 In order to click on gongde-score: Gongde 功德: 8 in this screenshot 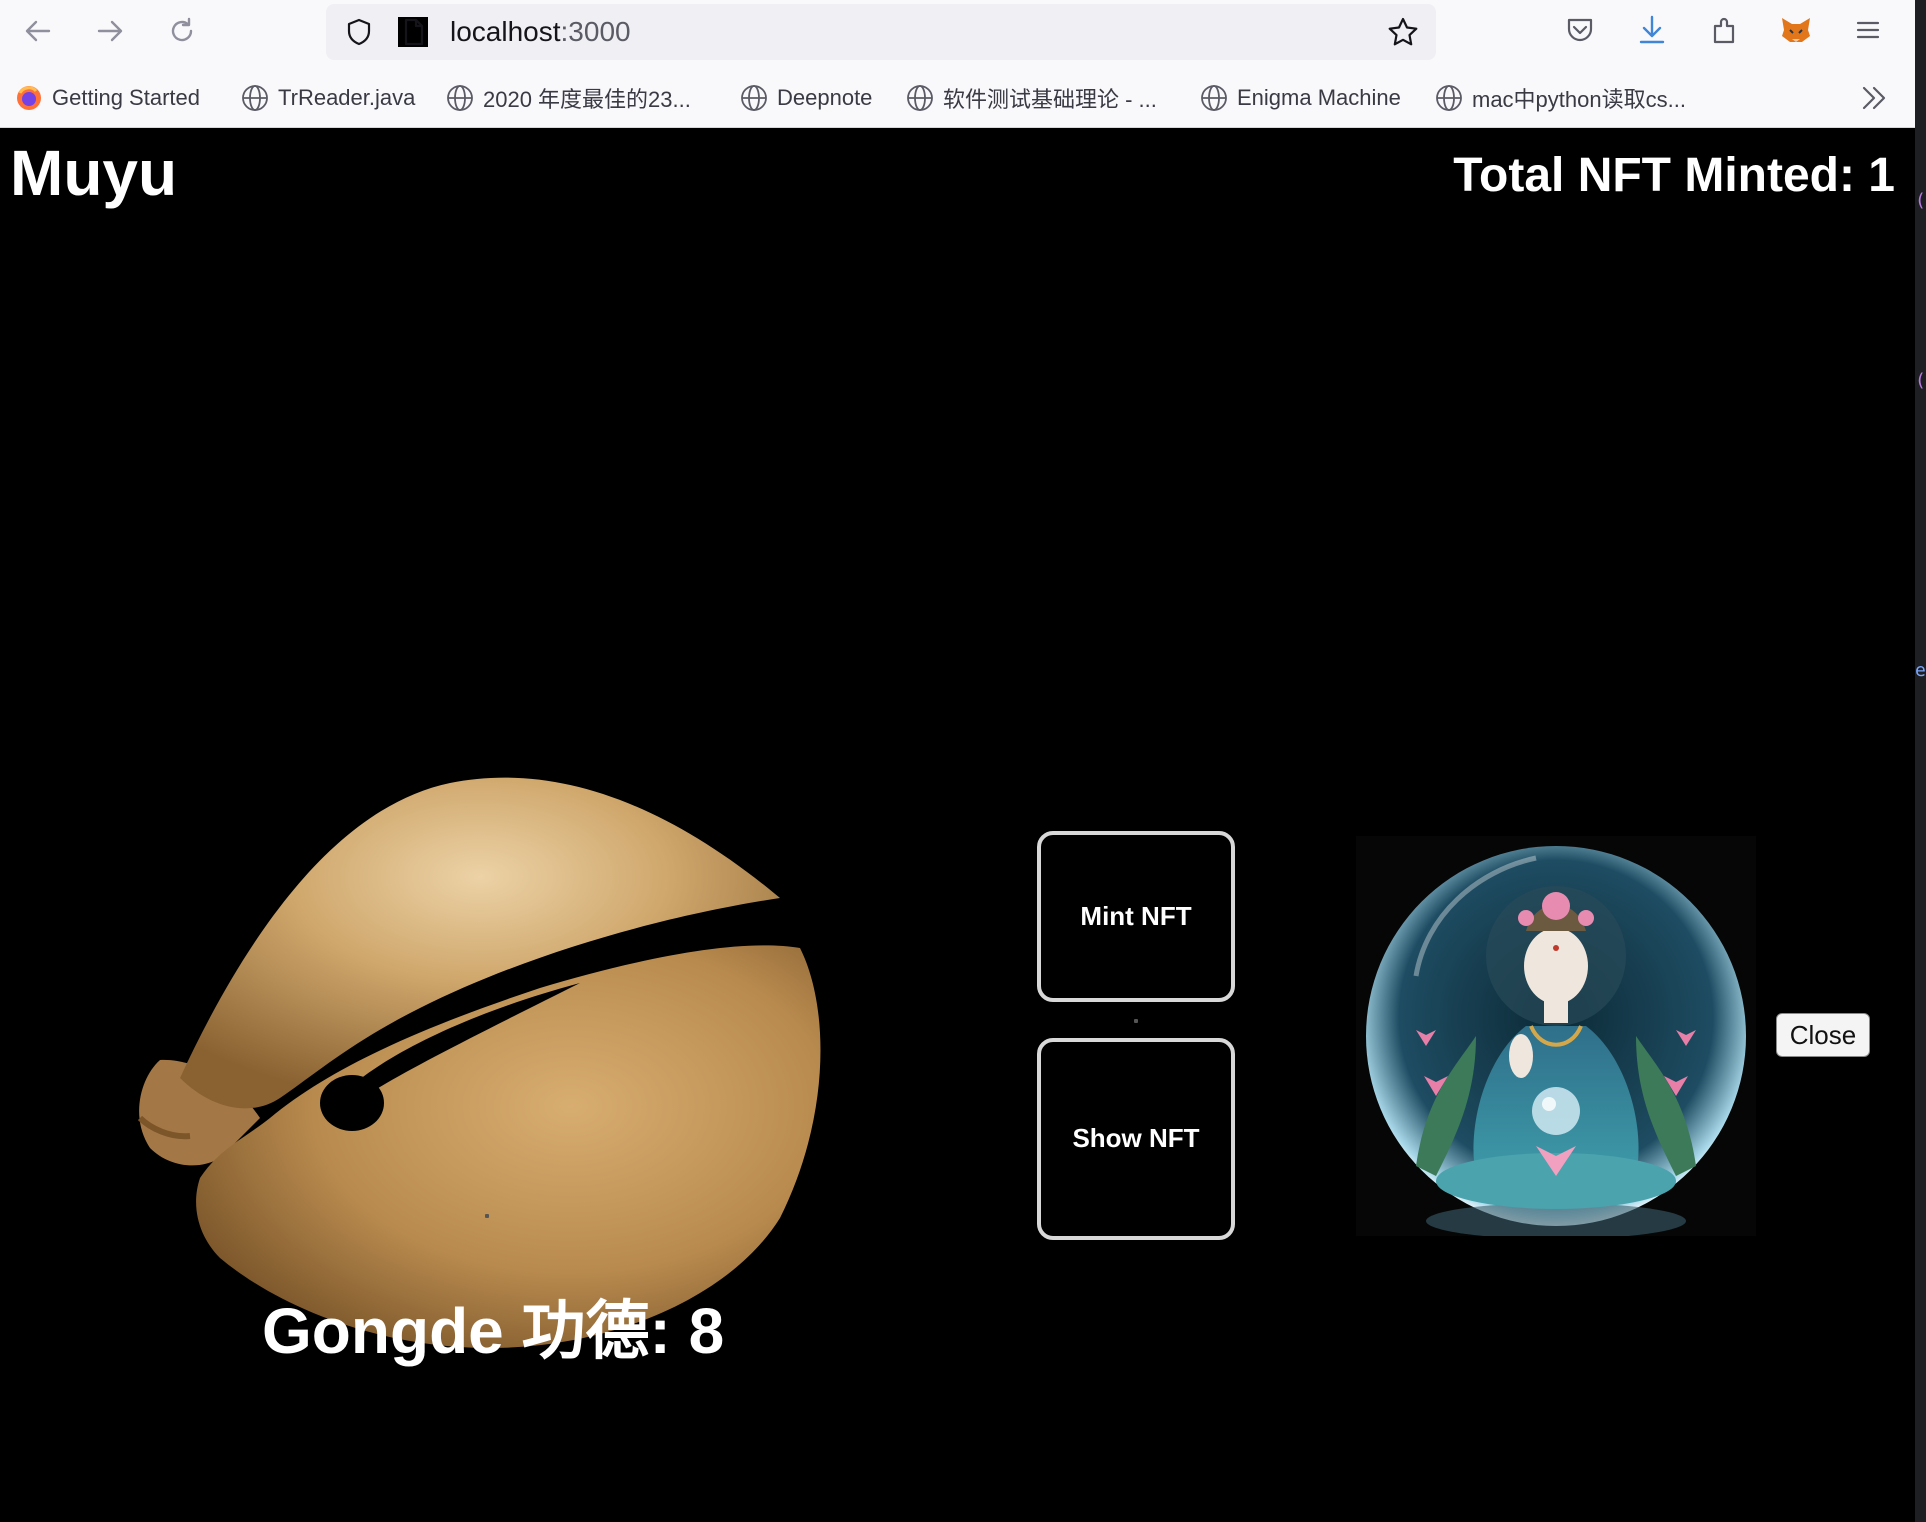, I will do `click(493, 1331)`.